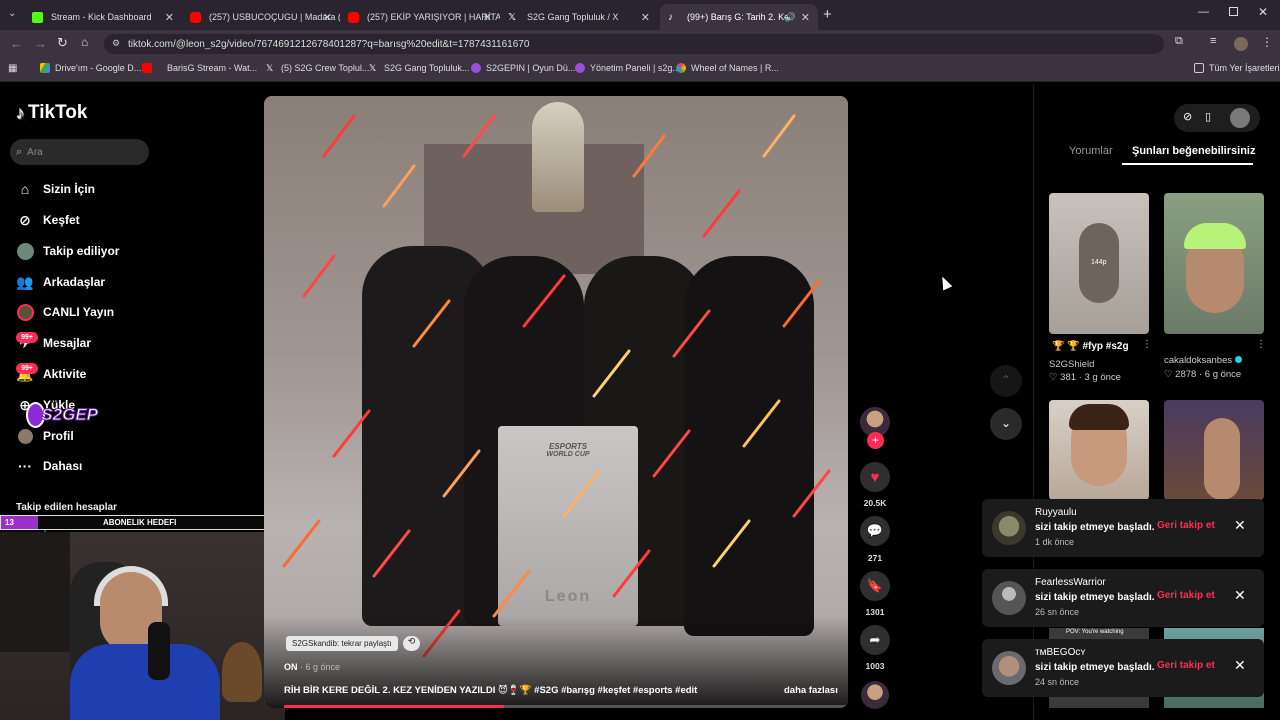  I want to click on device-icon: ▯, so click(1208, 116).